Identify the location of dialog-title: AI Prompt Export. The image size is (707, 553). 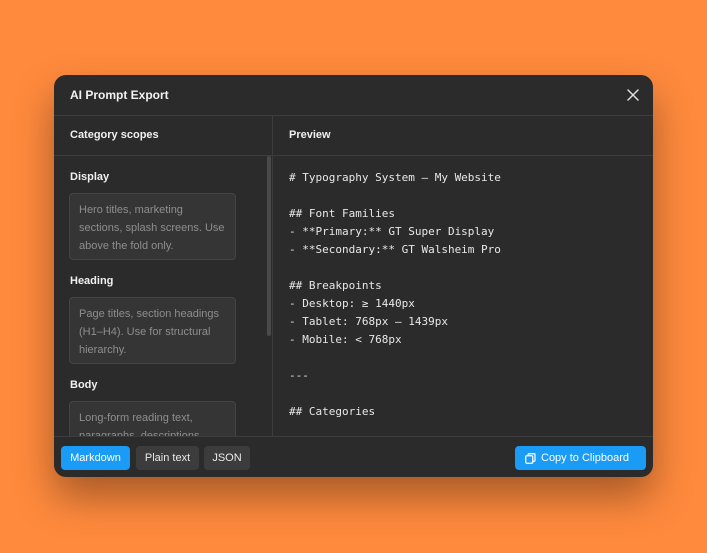
(119, 95).